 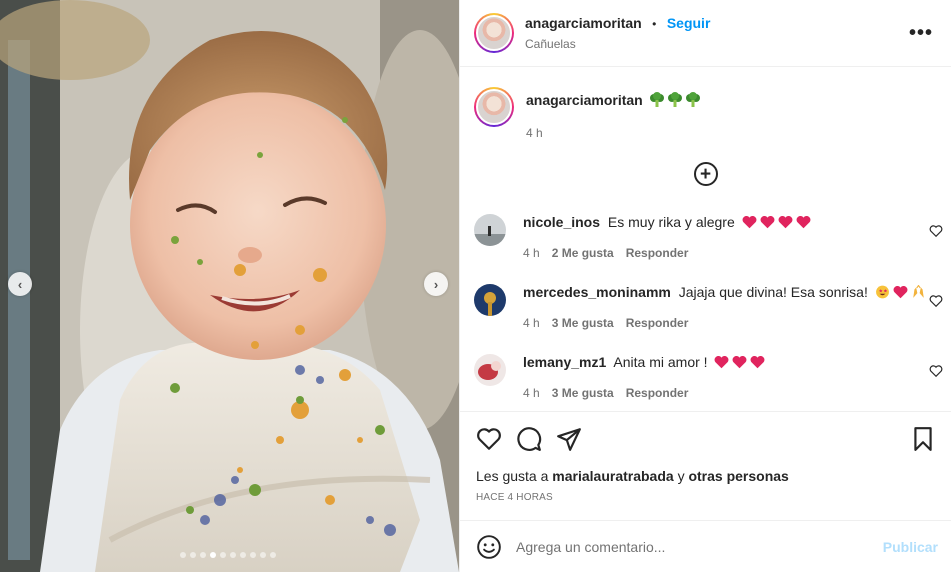 I want to click on post-caption: anagarciamoritan 4 h, so click(x=705, y=103).